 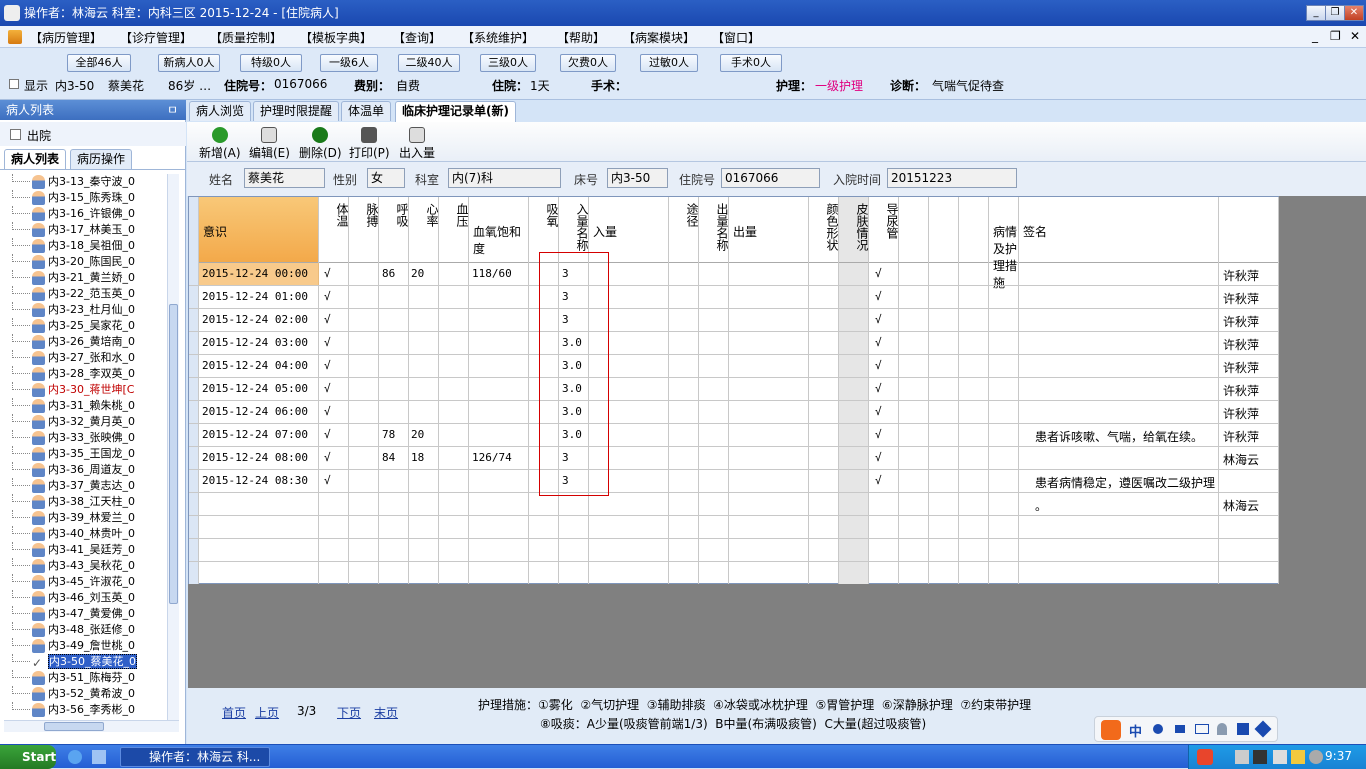 What do you see at coordinates (86, 646) in the screenshot?
I see `patient-list-item: 内3-49_詹世桃_0` at bounding box center [86, 646].